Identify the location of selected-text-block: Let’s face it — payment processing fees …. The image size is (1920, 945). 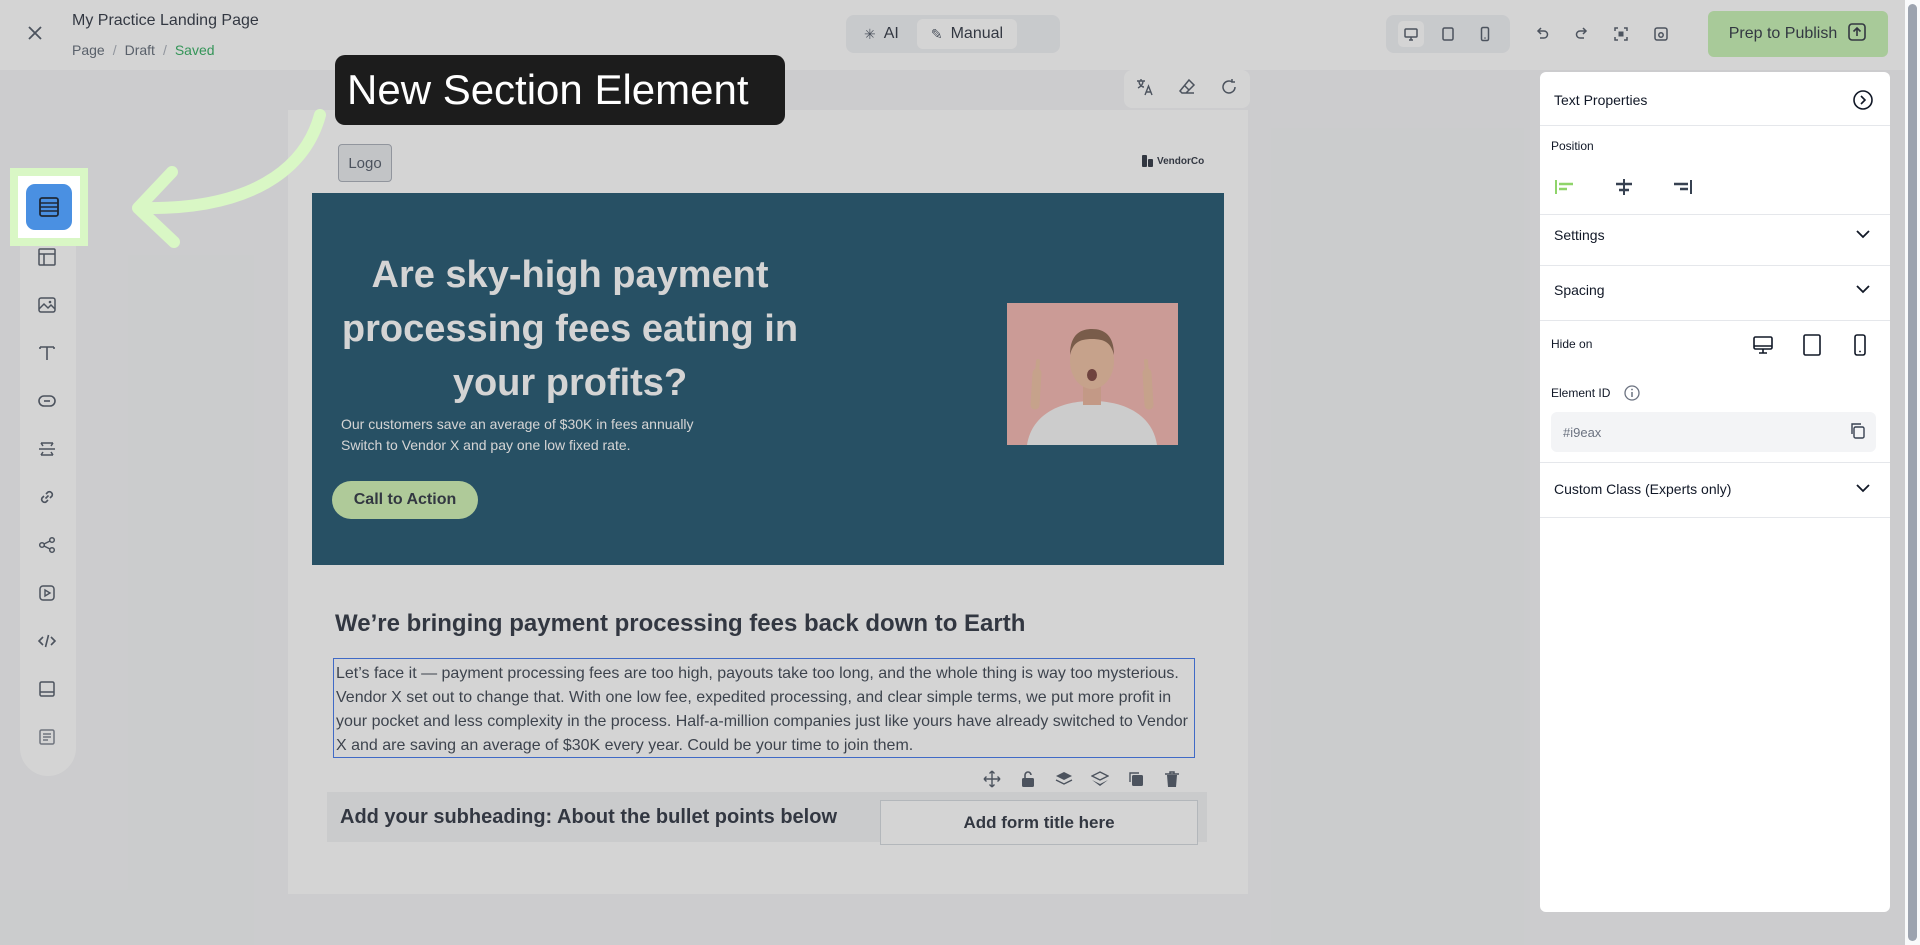
(764, 708).